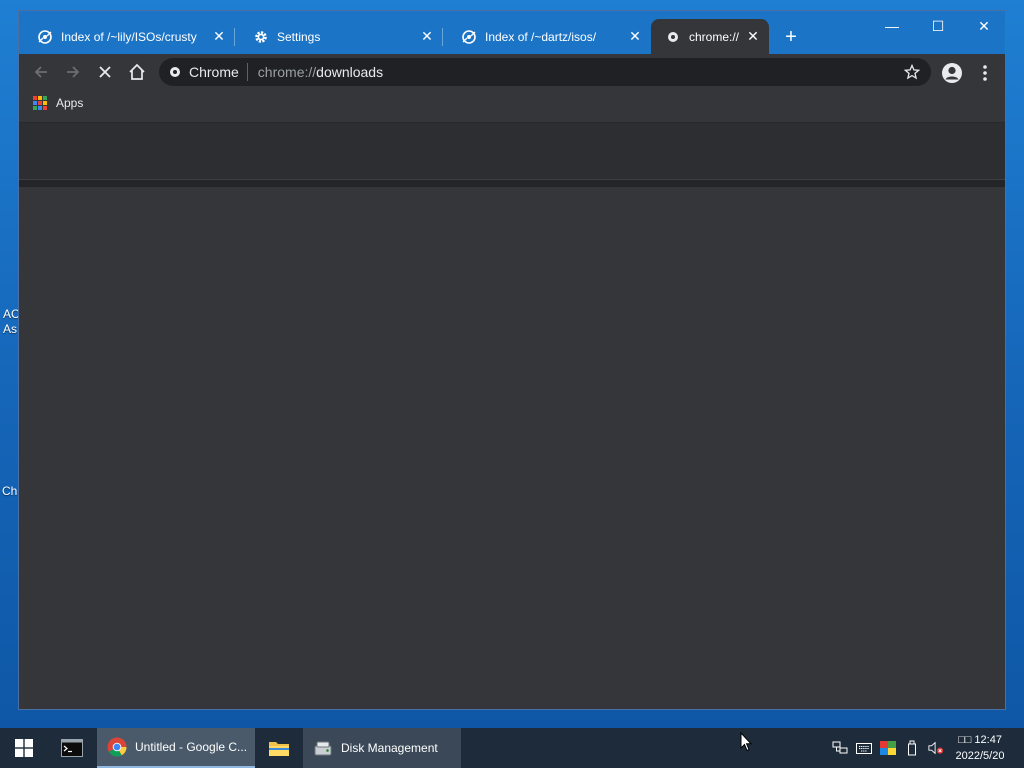 The image size is (1024, 768). What do you see at coordinates (746, 742) in the screenshot?
I see `mouse-cursor-icon` at bounding box center [746, 742].